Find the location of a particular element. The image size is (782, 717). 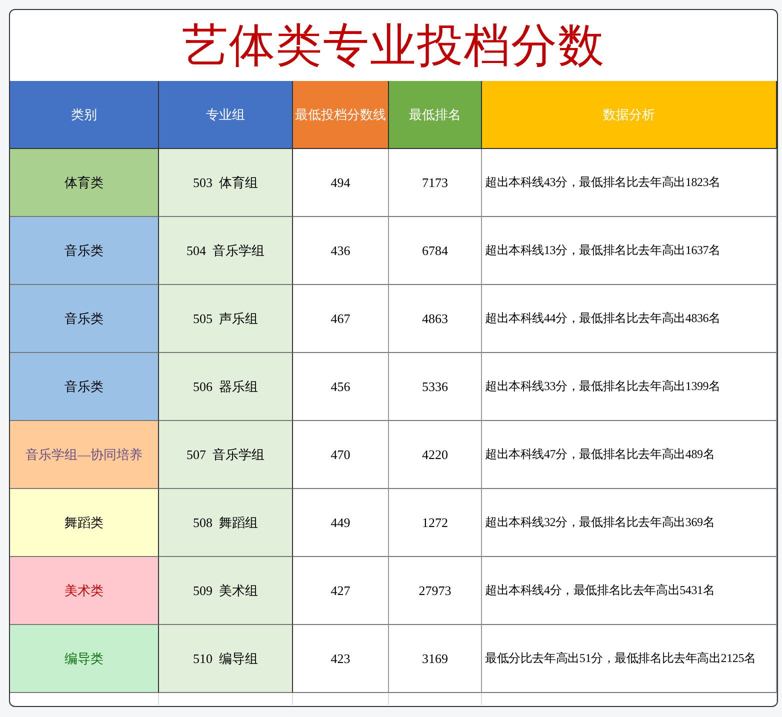

column-header: 专业组 is located at coordinates (226, 115).